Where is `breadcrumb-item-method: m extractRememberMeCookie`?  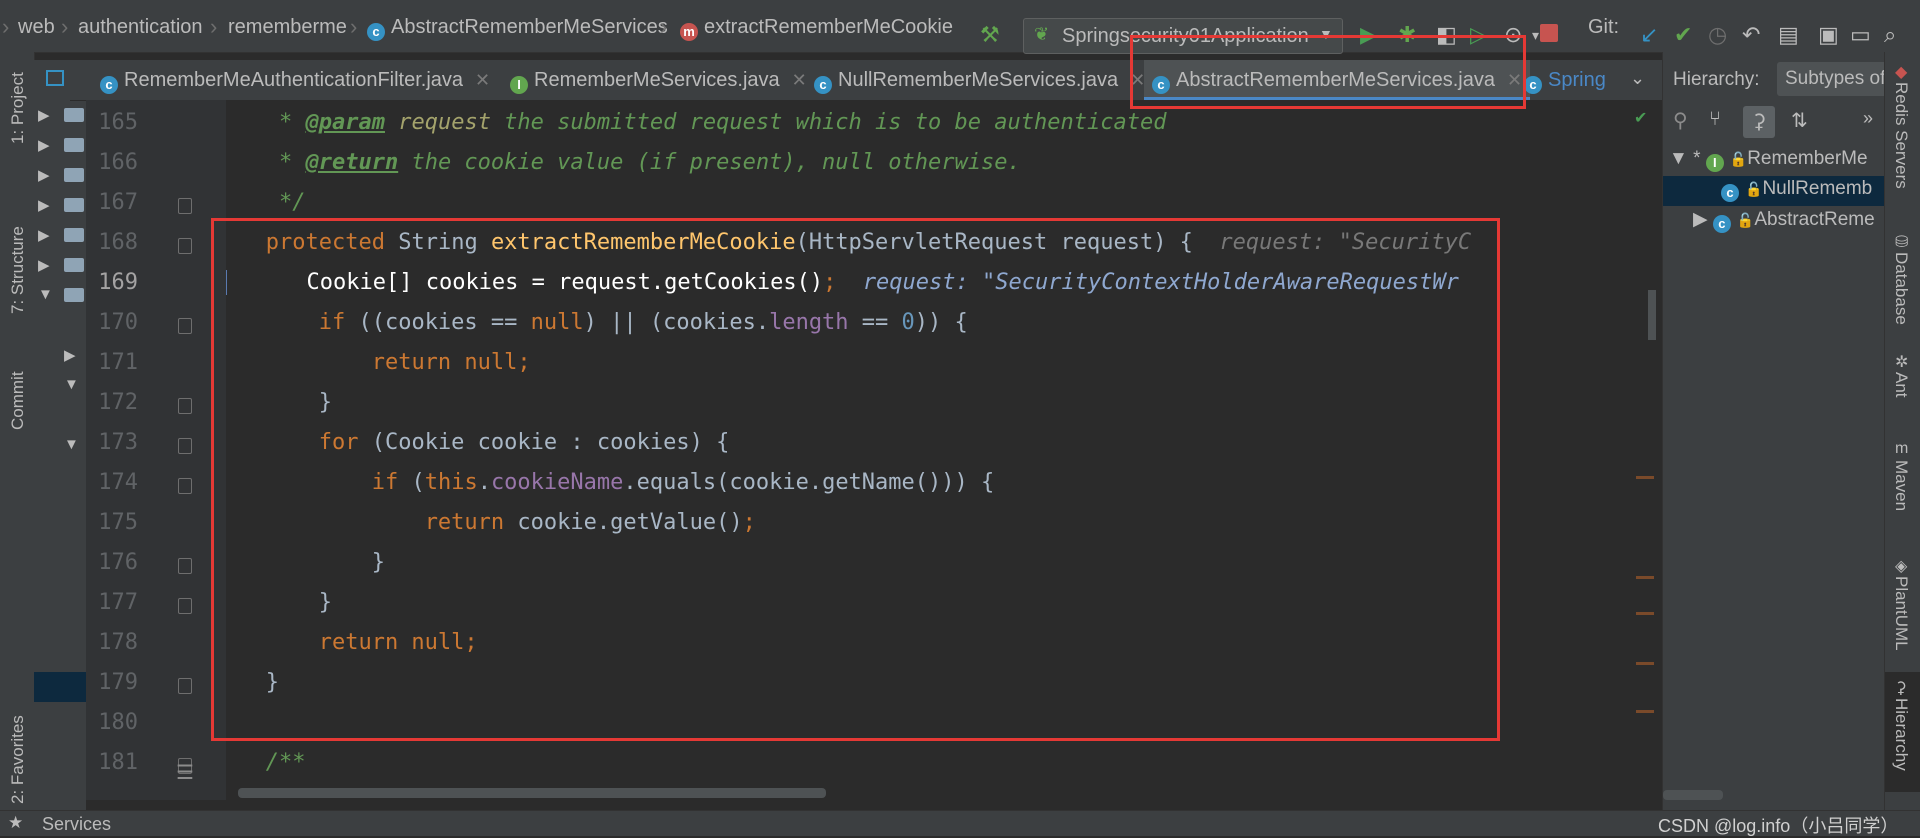 breadcrumb-item-method: m extractRememberMeCookie is located at coordinates (816, 28).